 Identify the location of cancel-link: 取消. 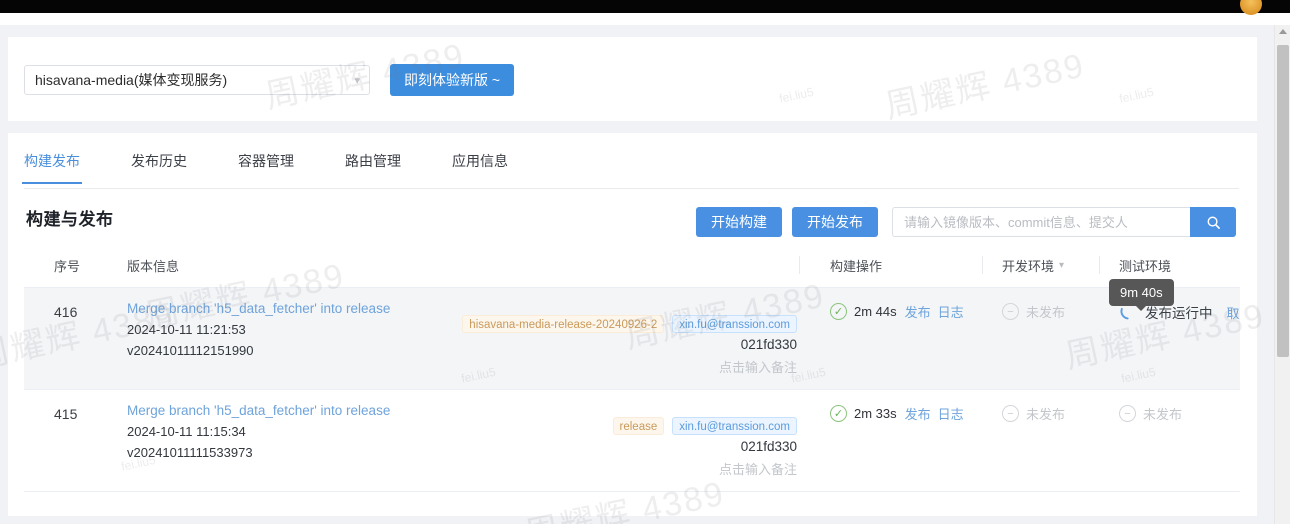
(1234, 312).